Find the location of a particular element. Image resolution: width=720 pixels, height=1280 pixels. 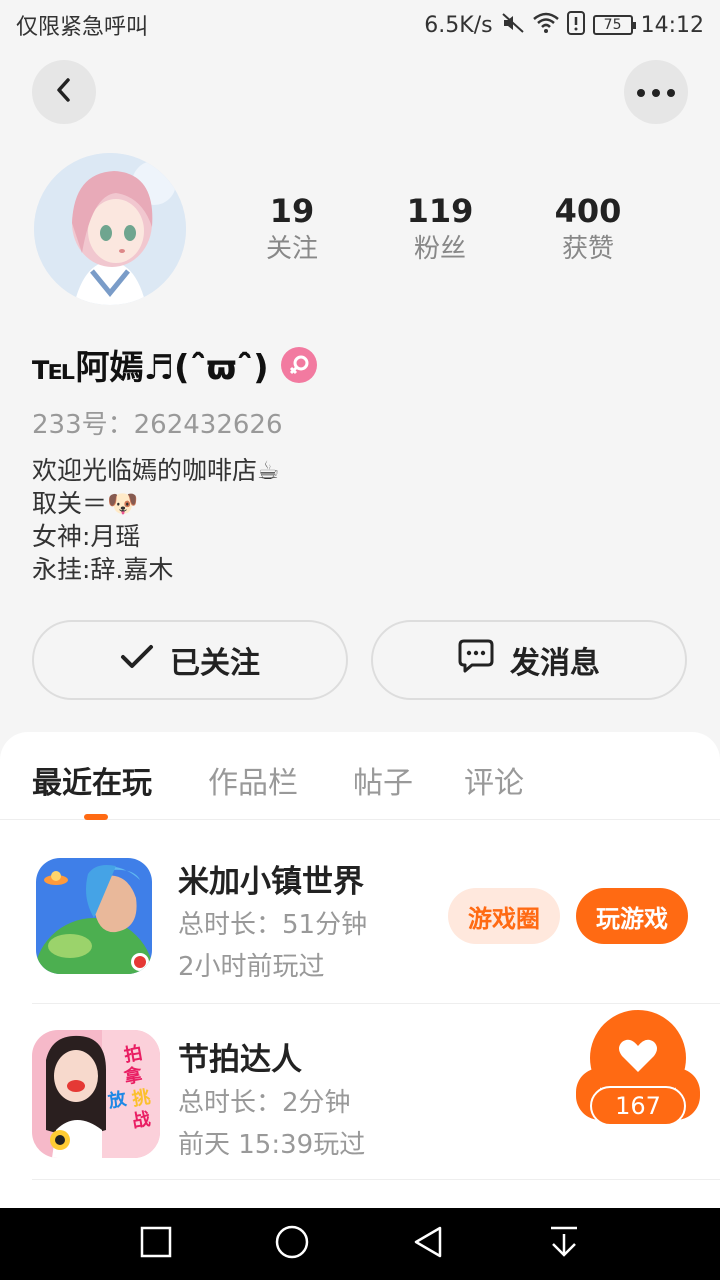

chevron-left-icon is located at coordinates (64, 92).